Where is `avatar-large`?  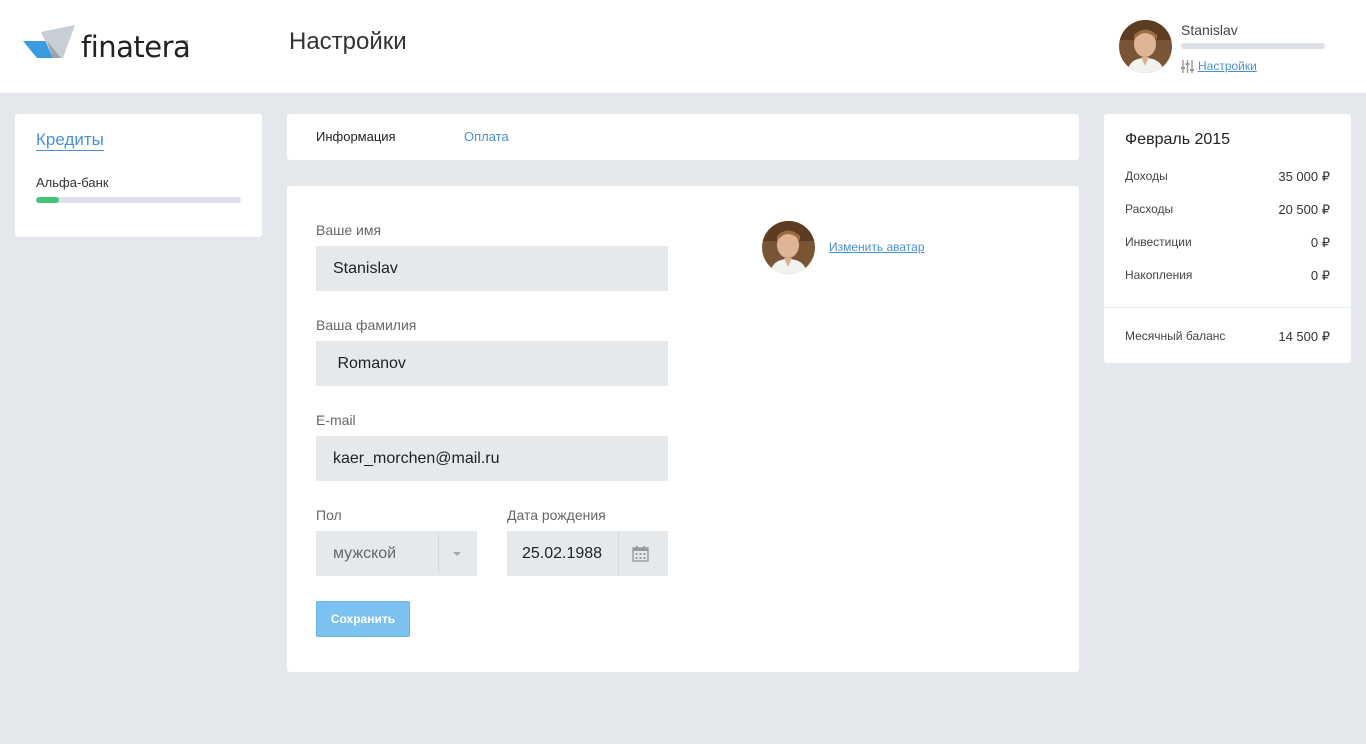 avatar-large is located at coordinates (788, 247).